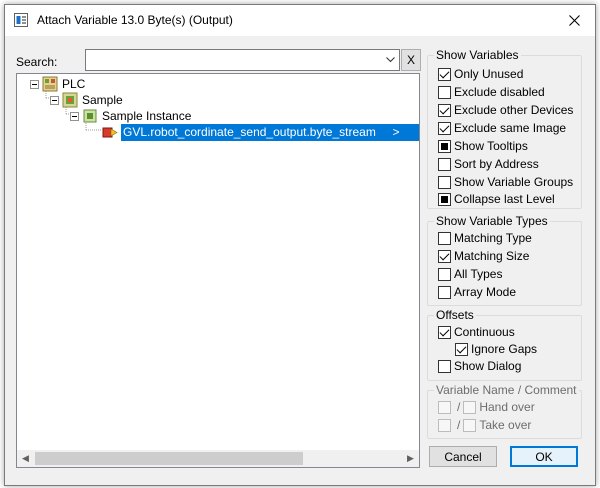  I want to click on window-app-icon, so click(21, 20).